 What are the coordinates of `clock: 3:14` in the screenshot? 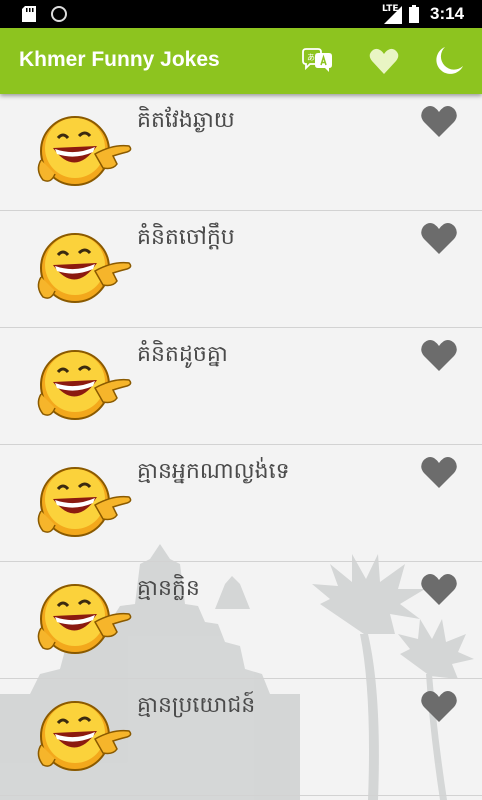 It's located at (447, 13).